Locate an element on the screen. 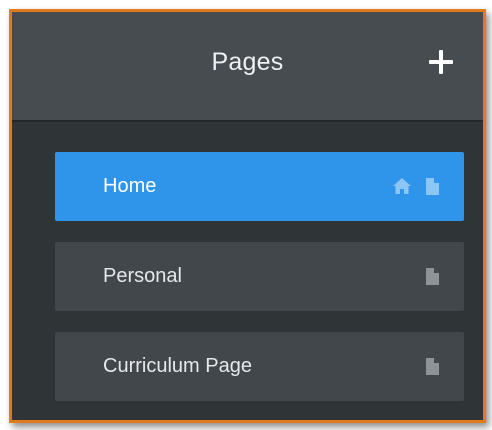  page-item-home: Home is located at coordinates (259, 186).